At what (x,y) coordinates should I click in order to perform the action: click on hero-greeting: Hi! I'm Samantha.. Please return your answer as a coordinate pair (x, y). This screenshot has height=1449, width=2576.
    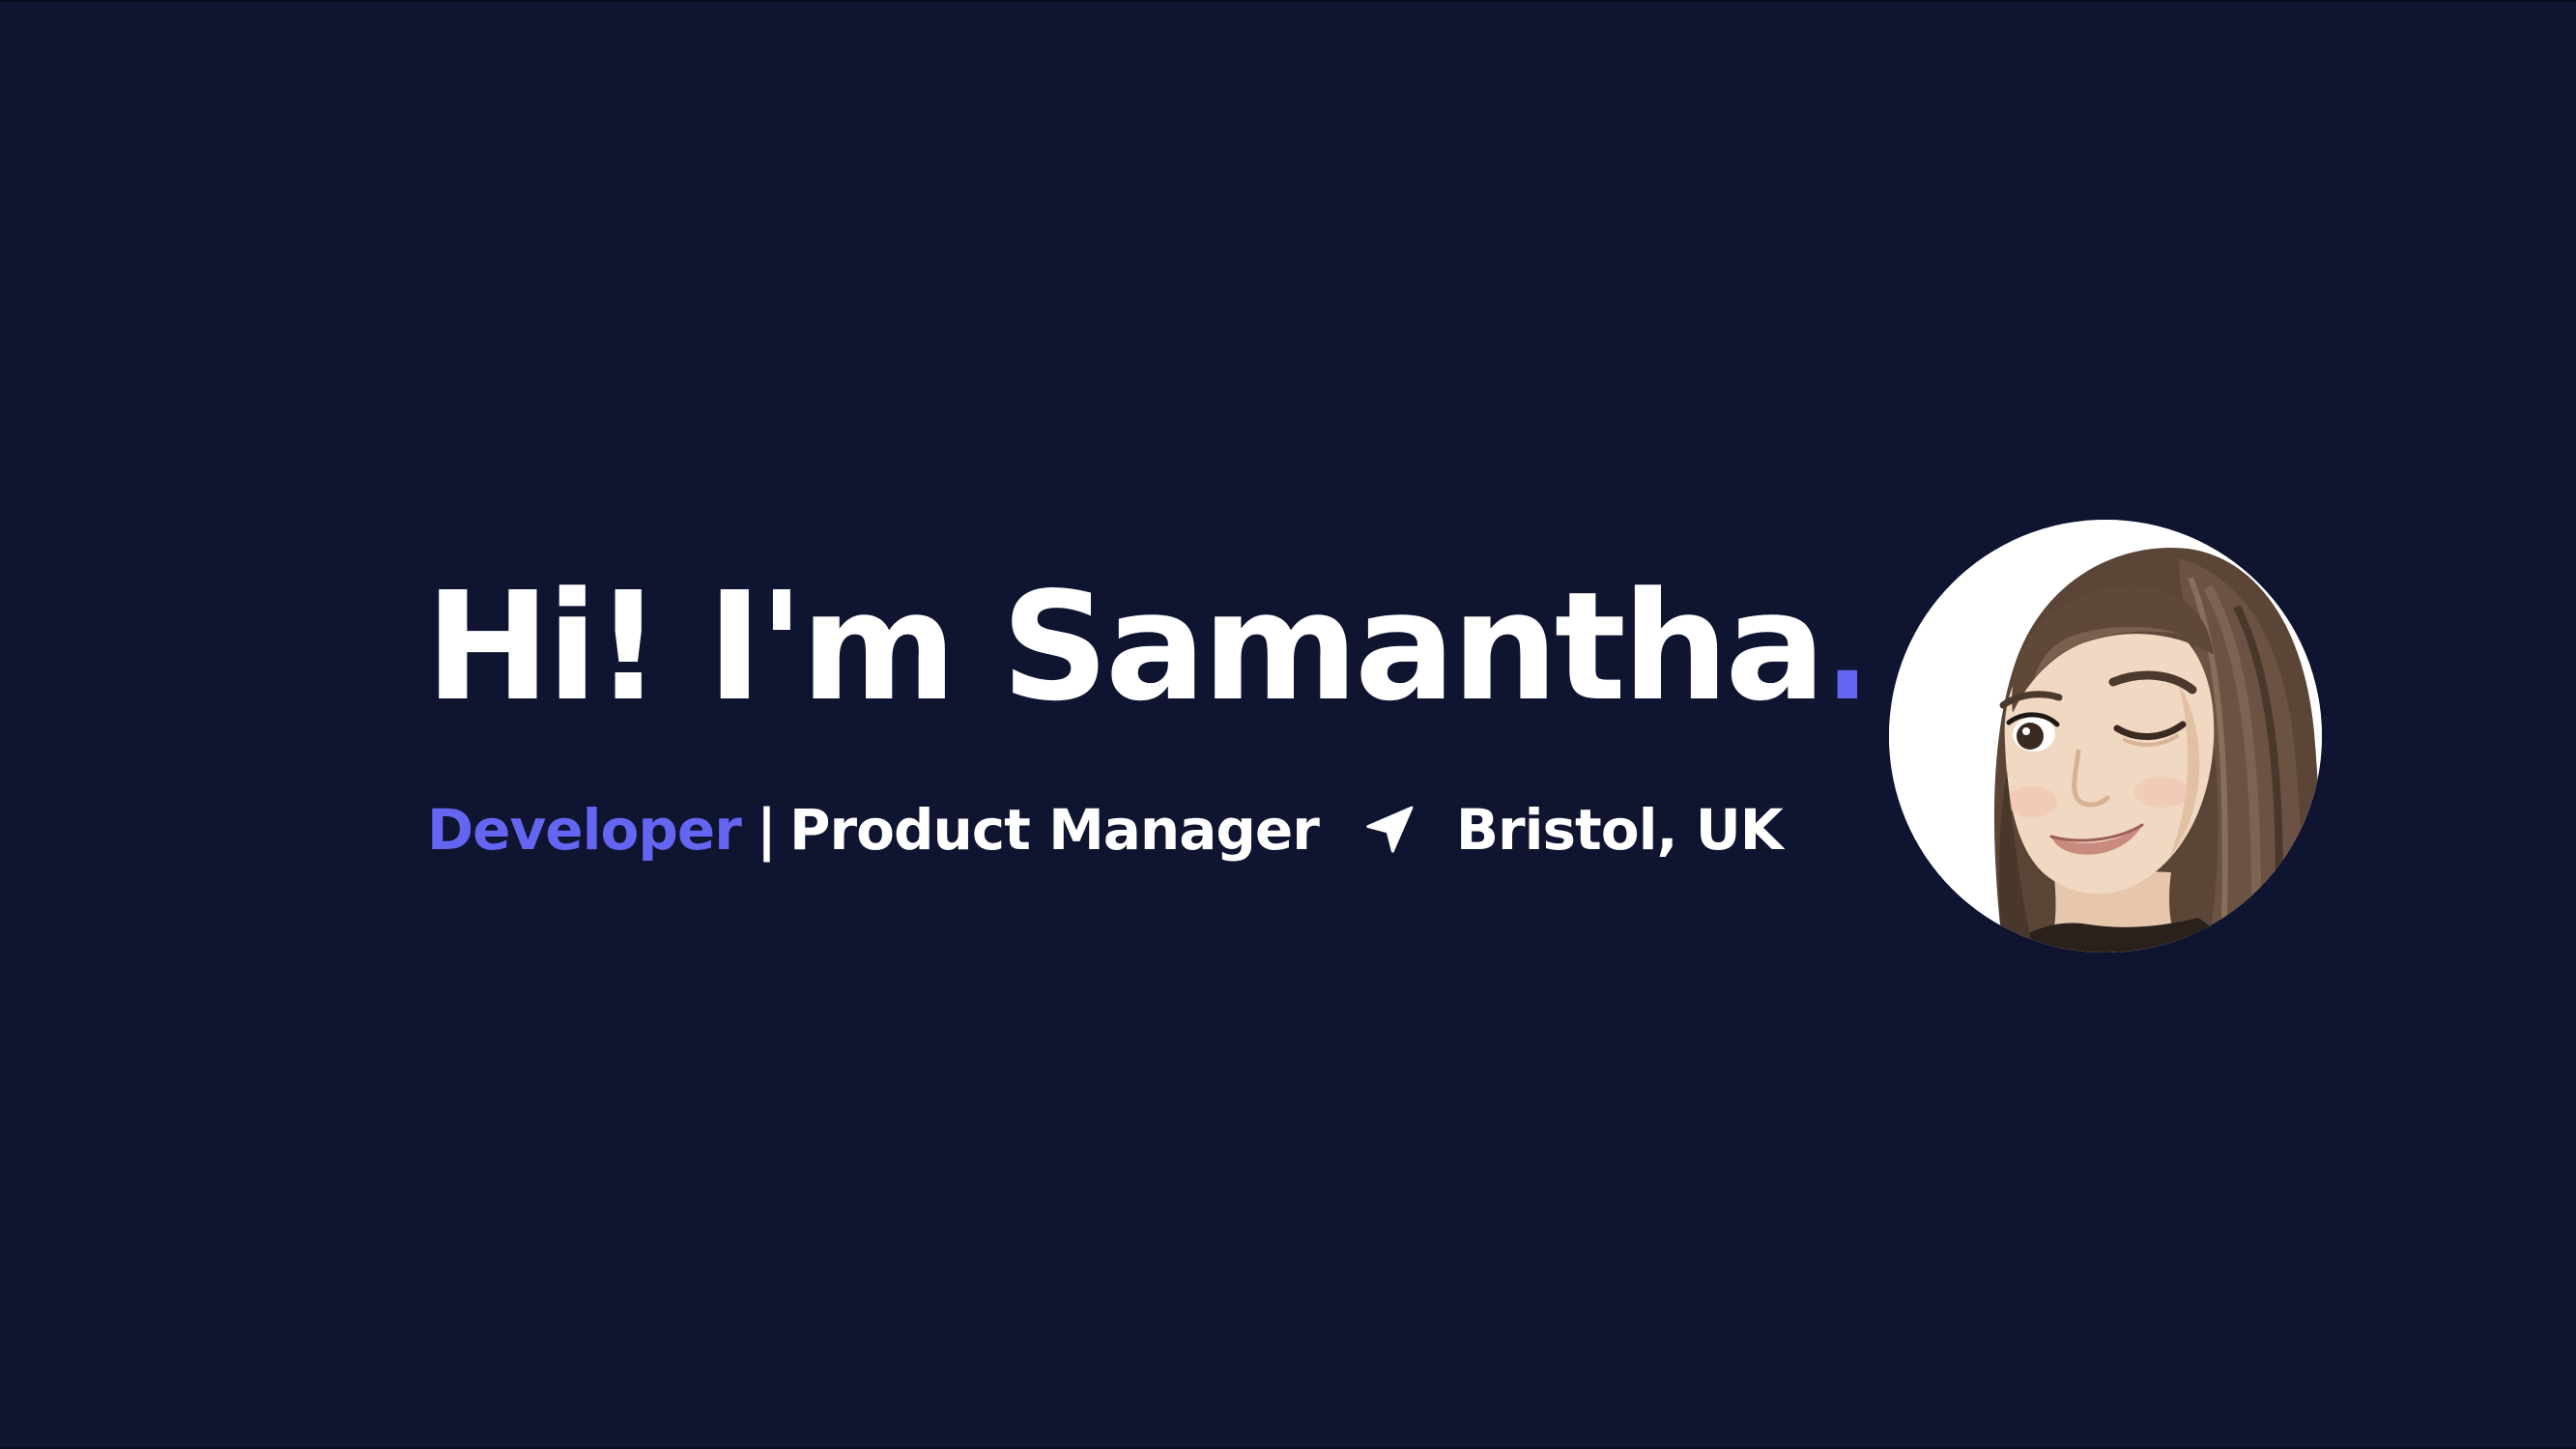
    Looking at the image, I should click on (1152, 647).